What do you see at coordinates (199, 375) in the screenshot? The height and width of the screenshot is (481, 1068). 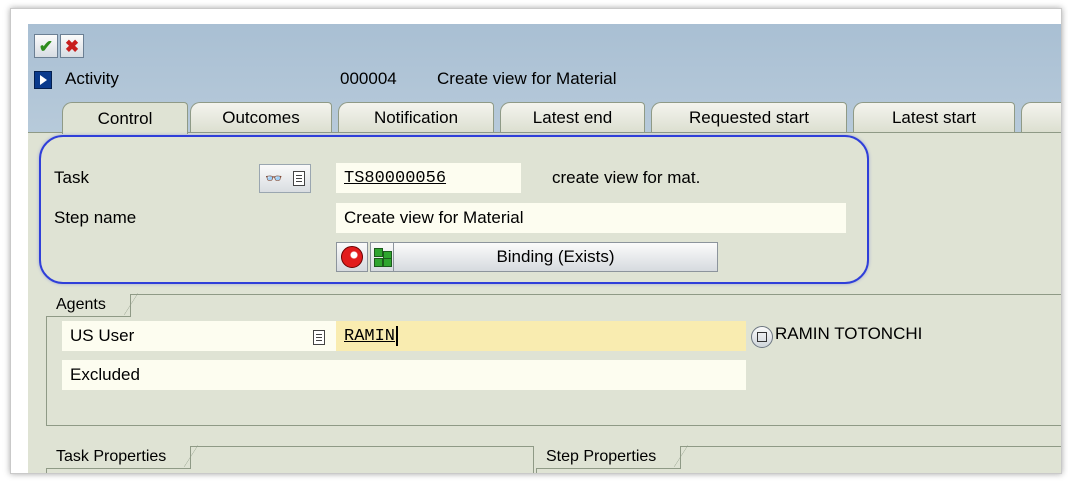 I see `excluded-label-cell: Excluded` at bounding box center [199, 375].